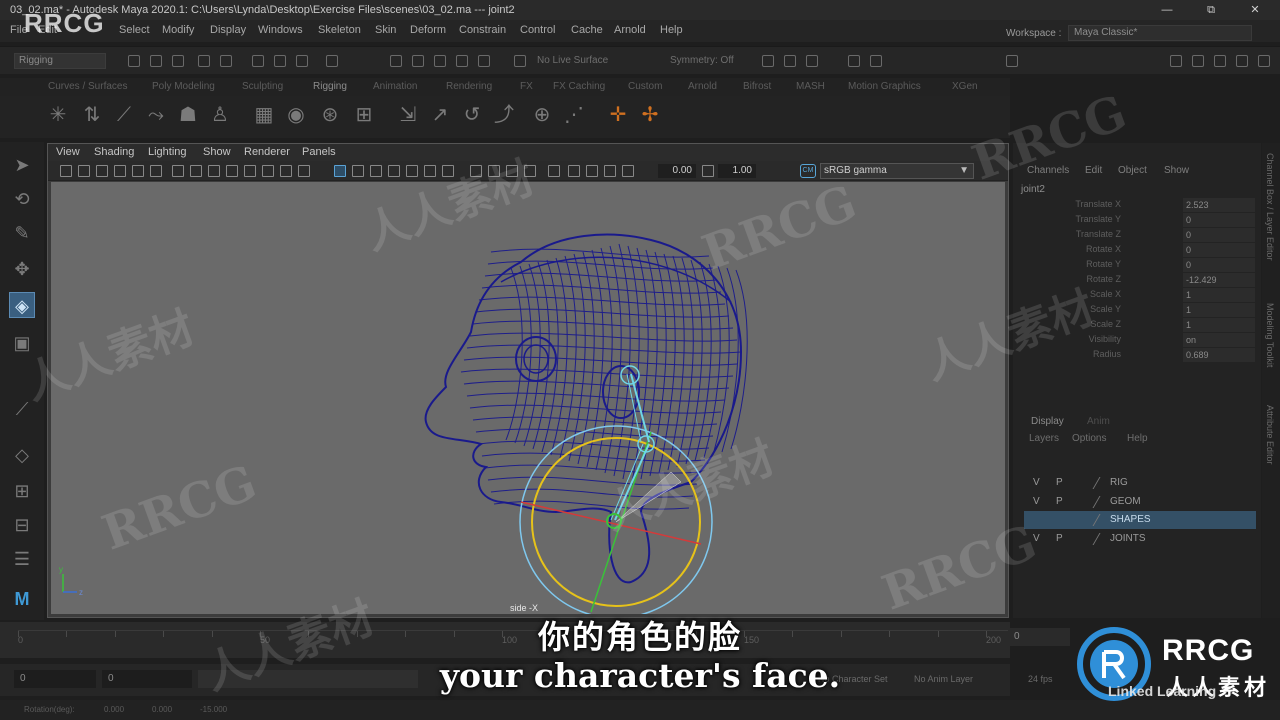 This screenshot has height=720, width=1280. What do you see at coordinates (430, 171) in the screenshot?
I see `use-all-lights-icon` at bounding box center [430, 171].